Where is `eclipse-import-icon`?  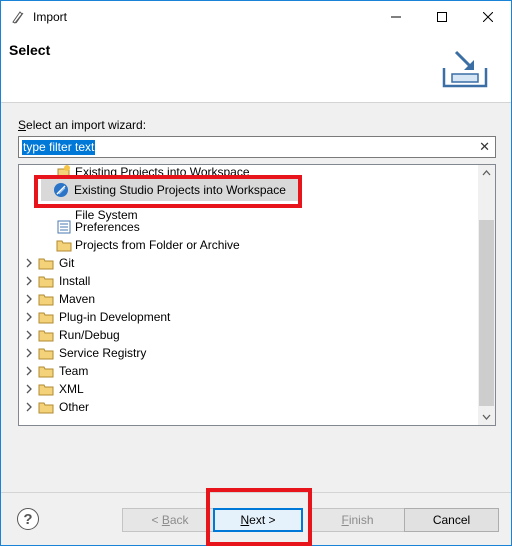 eclipse-import-icon is located at coordinates (18, 17).